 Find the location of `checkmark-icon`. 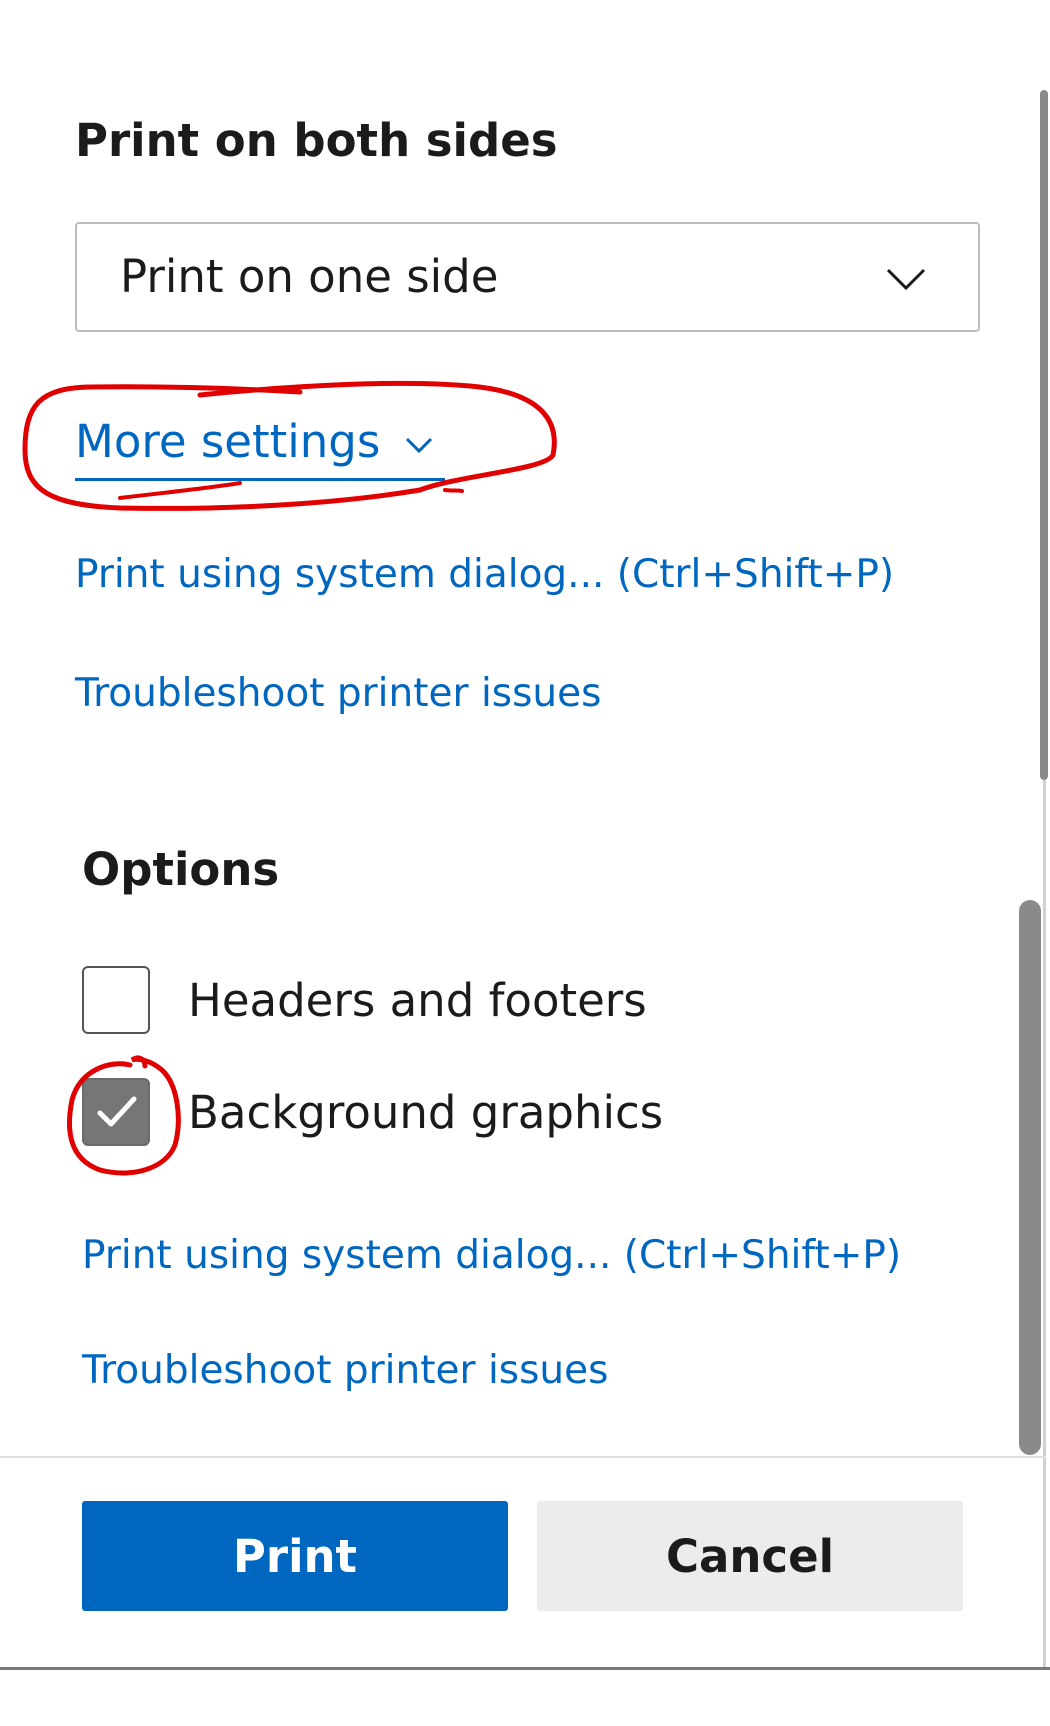

checkmark-icon is located at coordinates (117, 1111).